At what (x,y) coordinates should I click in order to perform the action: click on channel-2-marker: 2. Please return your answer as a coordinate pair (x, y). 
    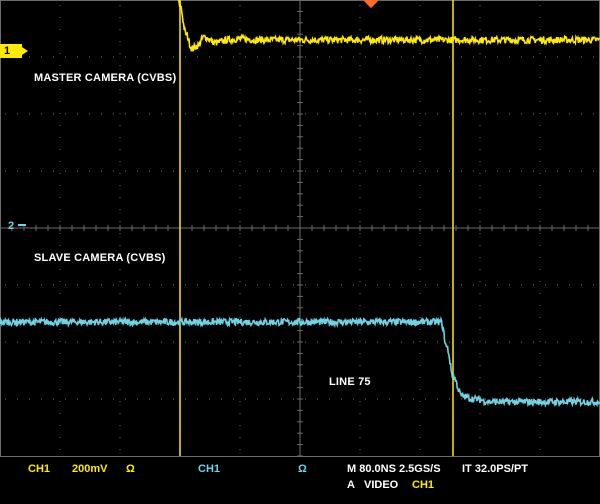
    Looking at the image, I should click on (11, 226).